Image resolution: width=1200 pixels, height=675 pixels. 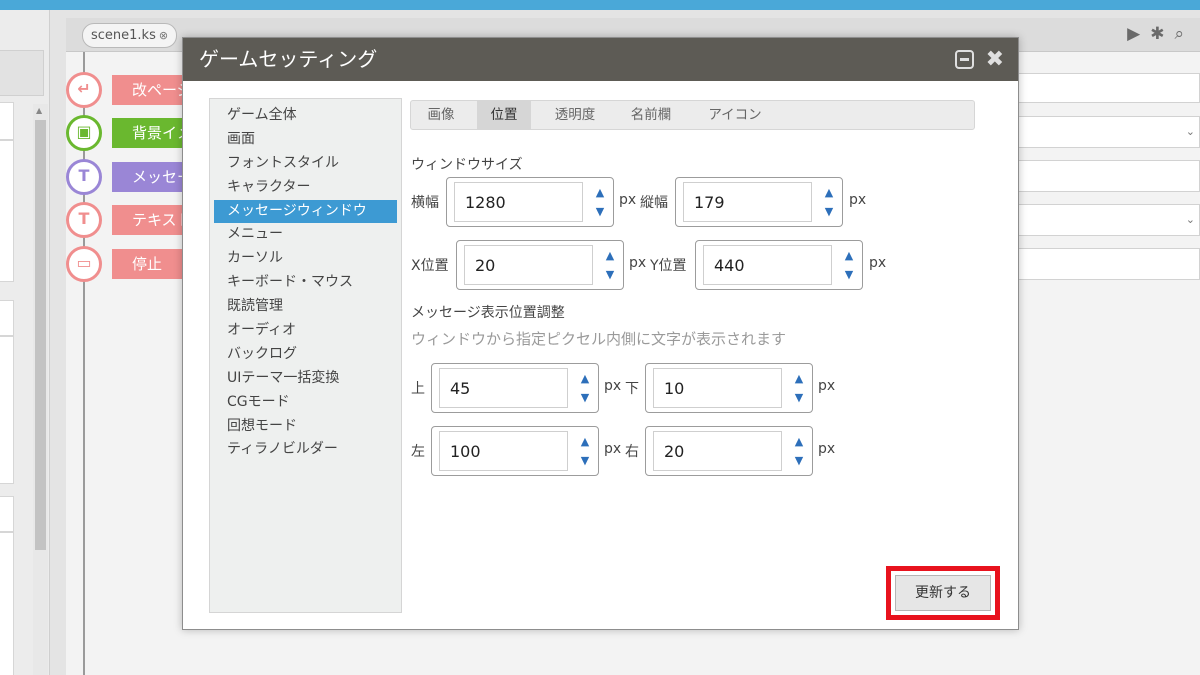 What do you see at coordinates (84, 133) in the screenshot?
I see `image-icon: ▣` at bounding box center [84, 133].